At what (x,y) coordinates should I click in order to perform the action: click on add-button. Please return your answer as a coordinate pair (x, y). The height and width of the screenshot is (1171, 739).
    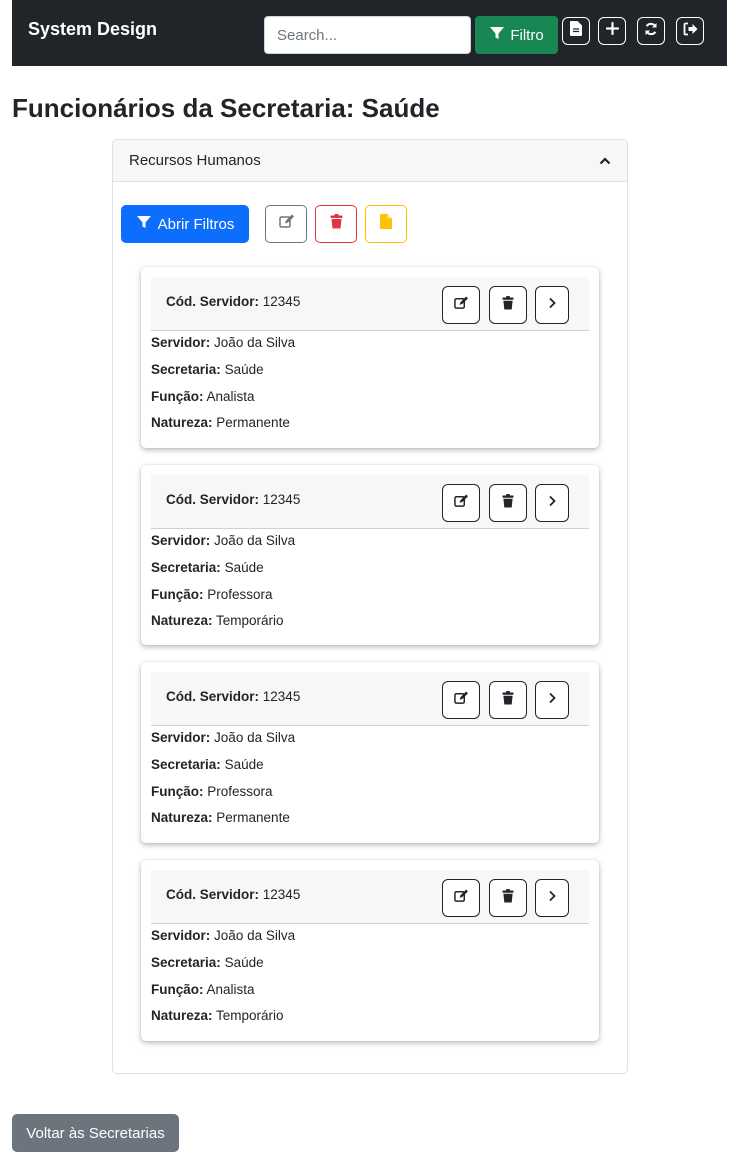
    Looking at the image, I should click on (612, 31).